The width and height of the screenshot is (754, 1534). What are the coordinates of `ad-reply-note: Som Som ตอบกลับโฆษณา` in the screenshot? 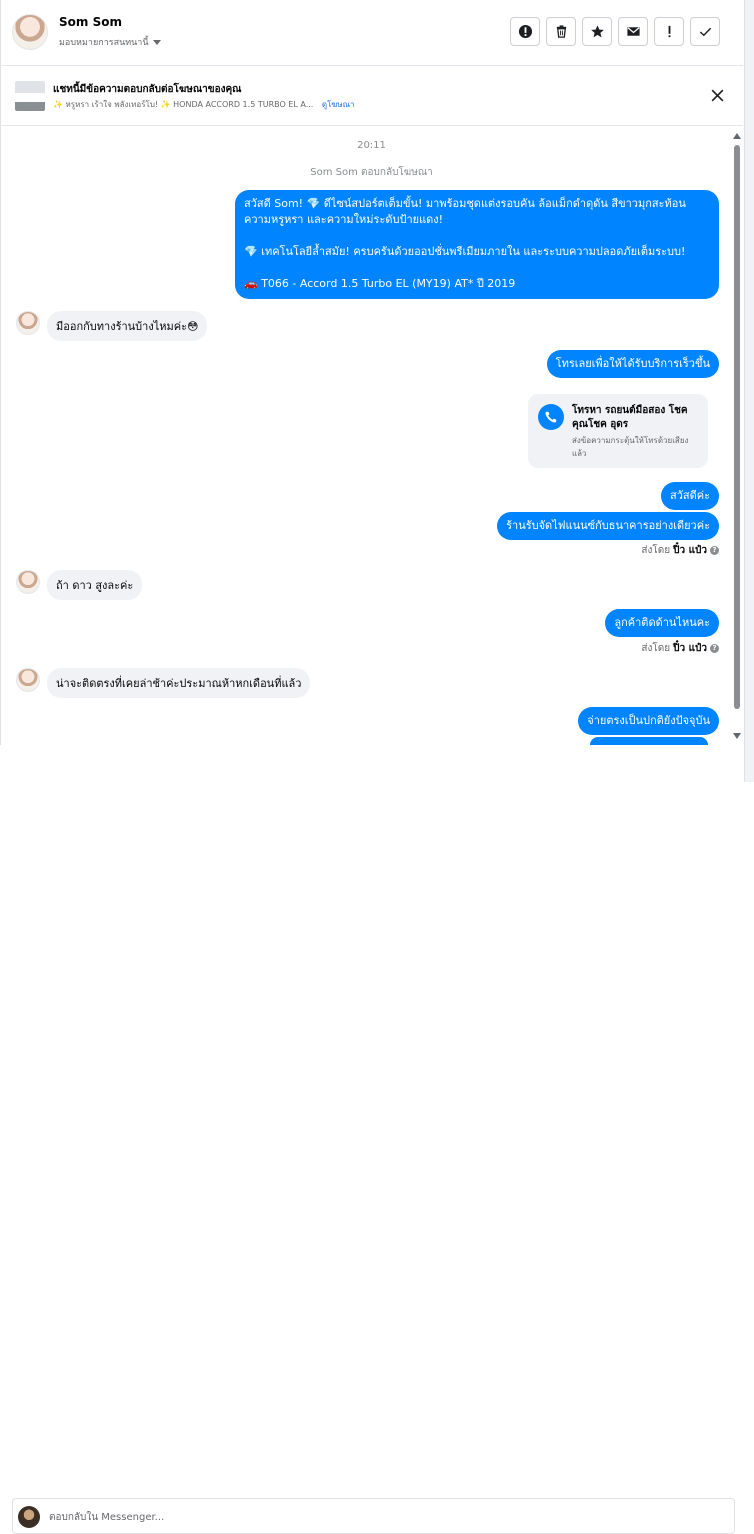 It's located at (371, 172).